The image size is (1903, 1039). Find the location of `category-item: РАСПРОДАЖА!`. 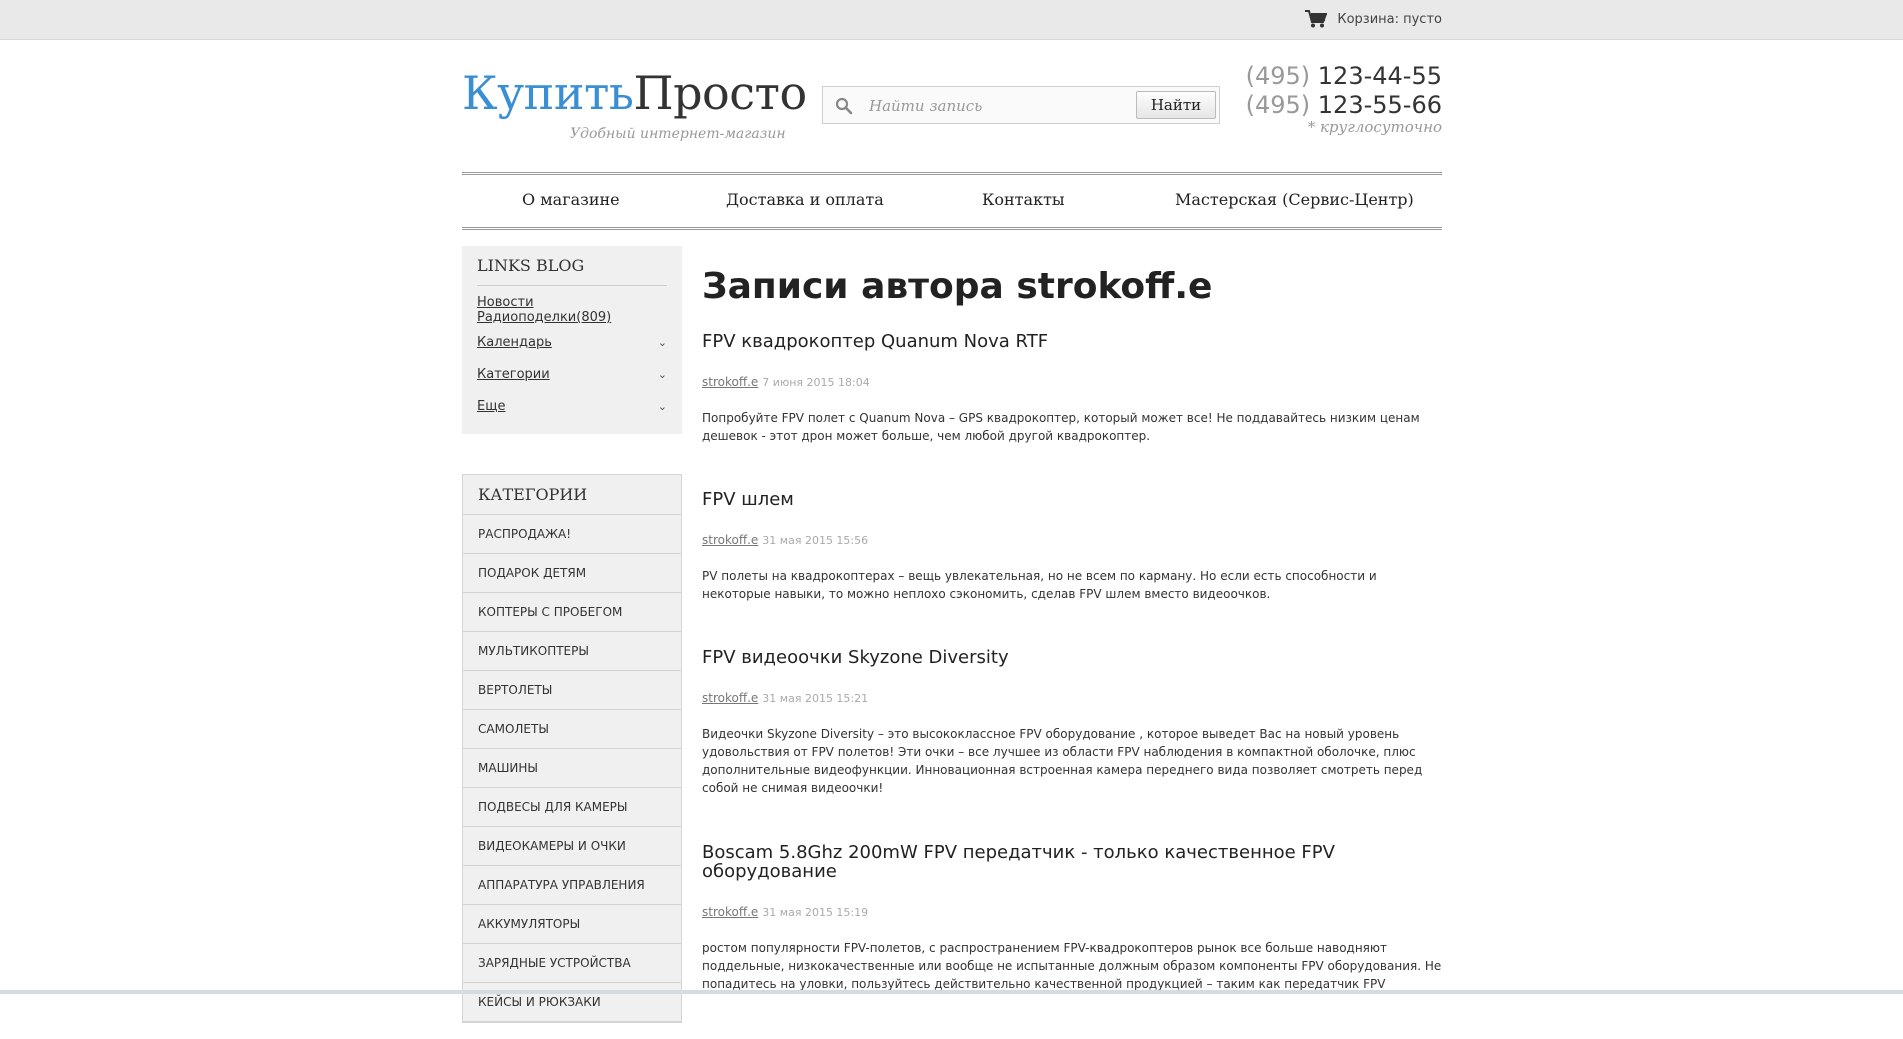

category-item: РАСПРОДАЖА! is located at coordinates (572, 534).